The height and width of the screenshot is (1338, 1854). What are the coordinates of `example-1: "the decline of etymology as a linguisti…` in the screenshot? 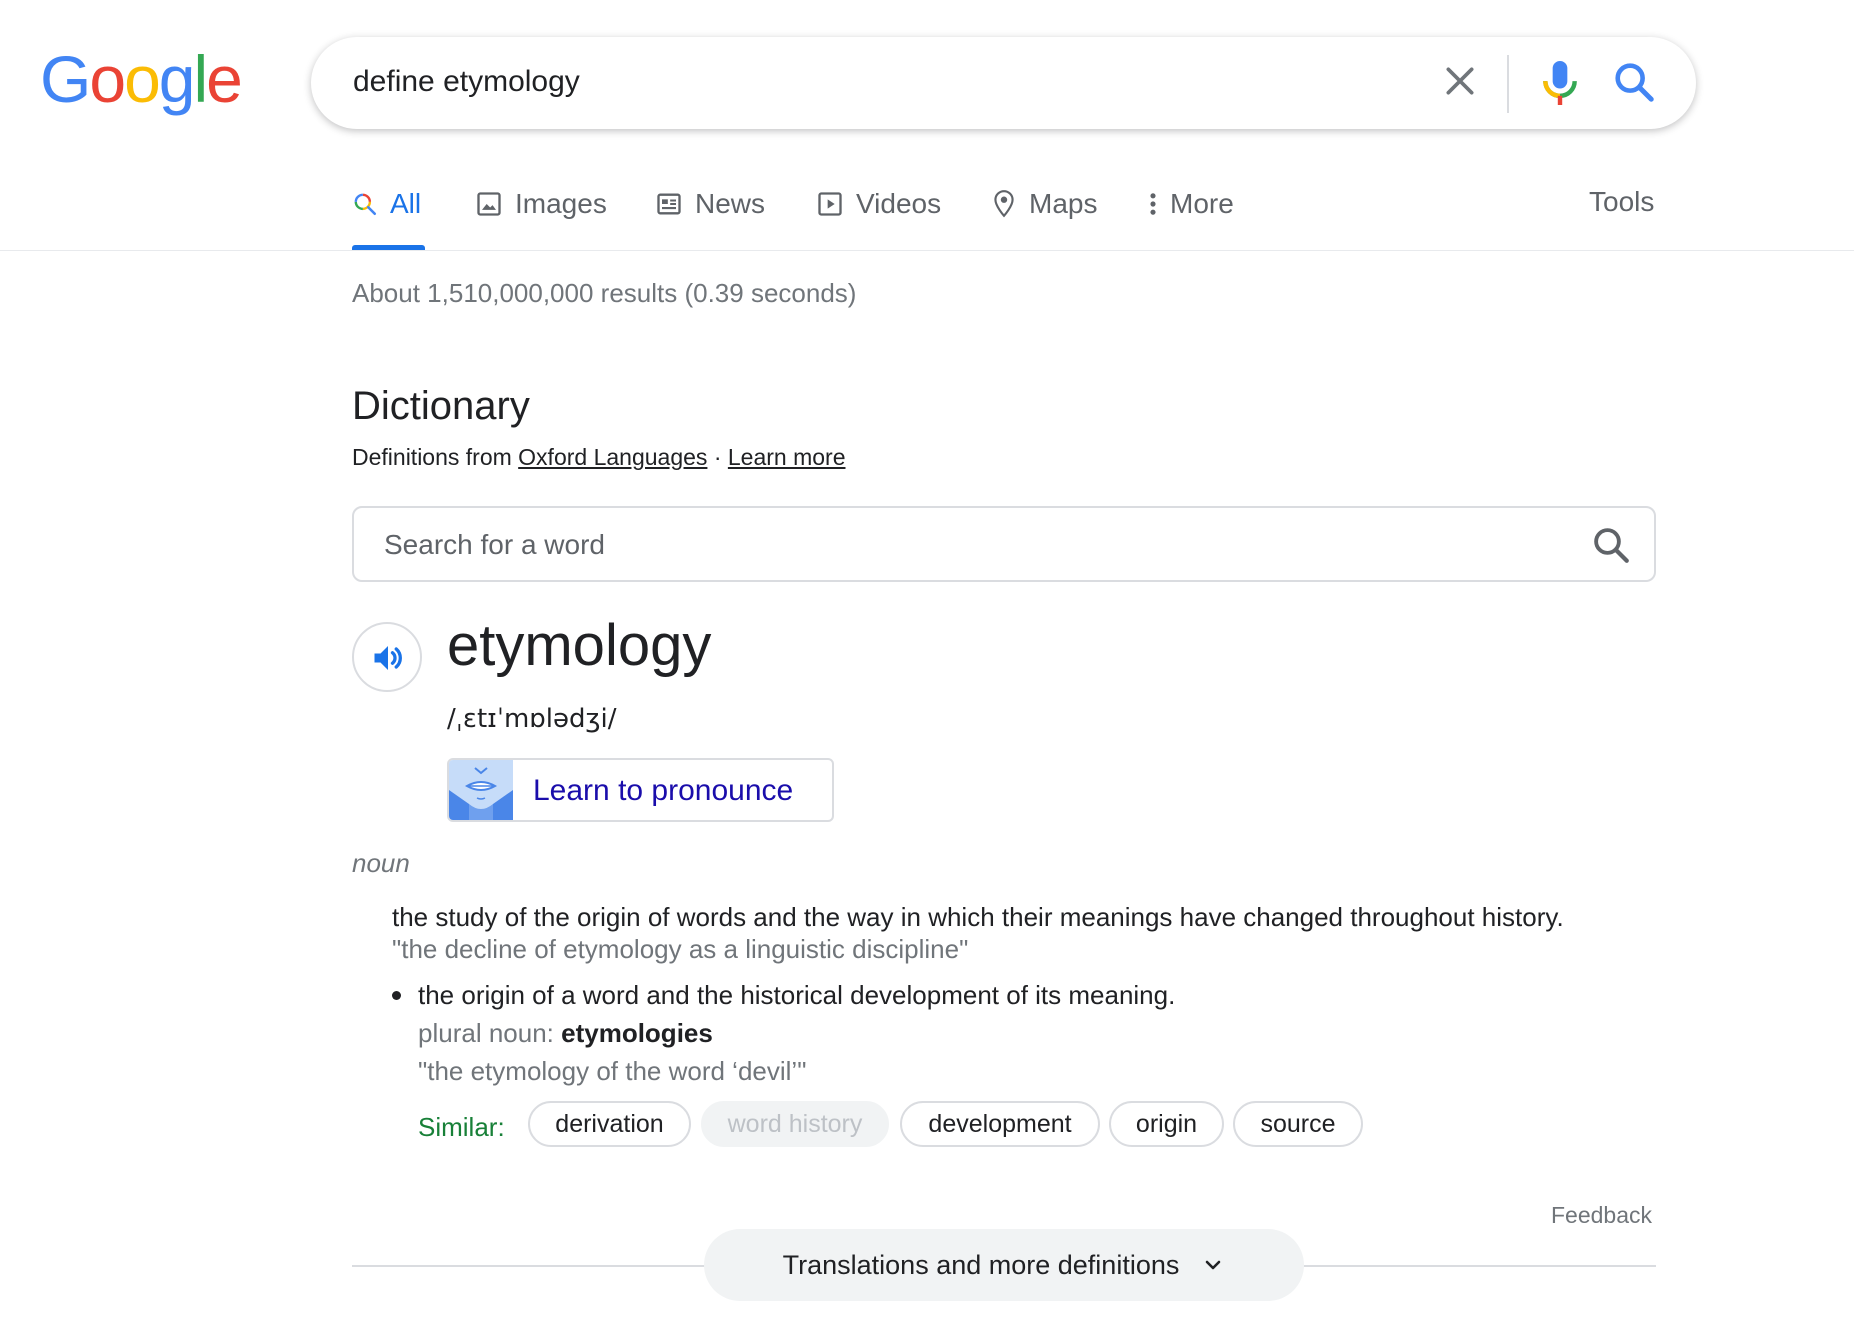 It's located at (680, 949).